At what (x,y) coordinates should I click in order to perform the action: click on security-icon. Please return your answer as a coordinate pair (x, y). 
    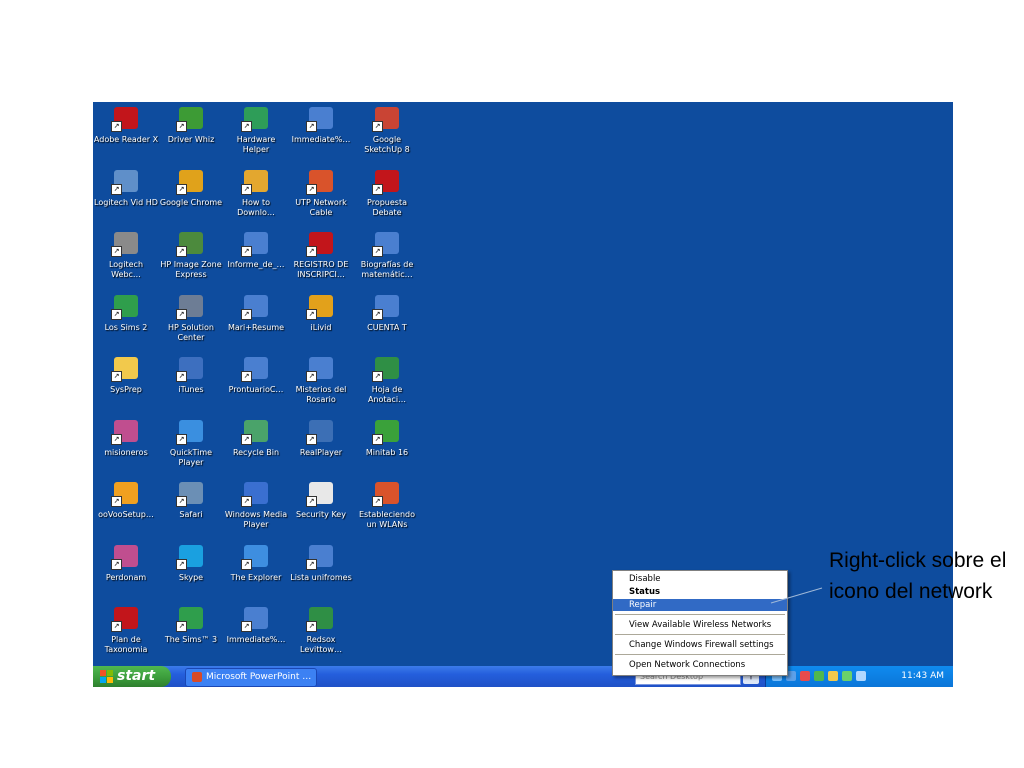
    Looking at the image, I should click on (805, 676).